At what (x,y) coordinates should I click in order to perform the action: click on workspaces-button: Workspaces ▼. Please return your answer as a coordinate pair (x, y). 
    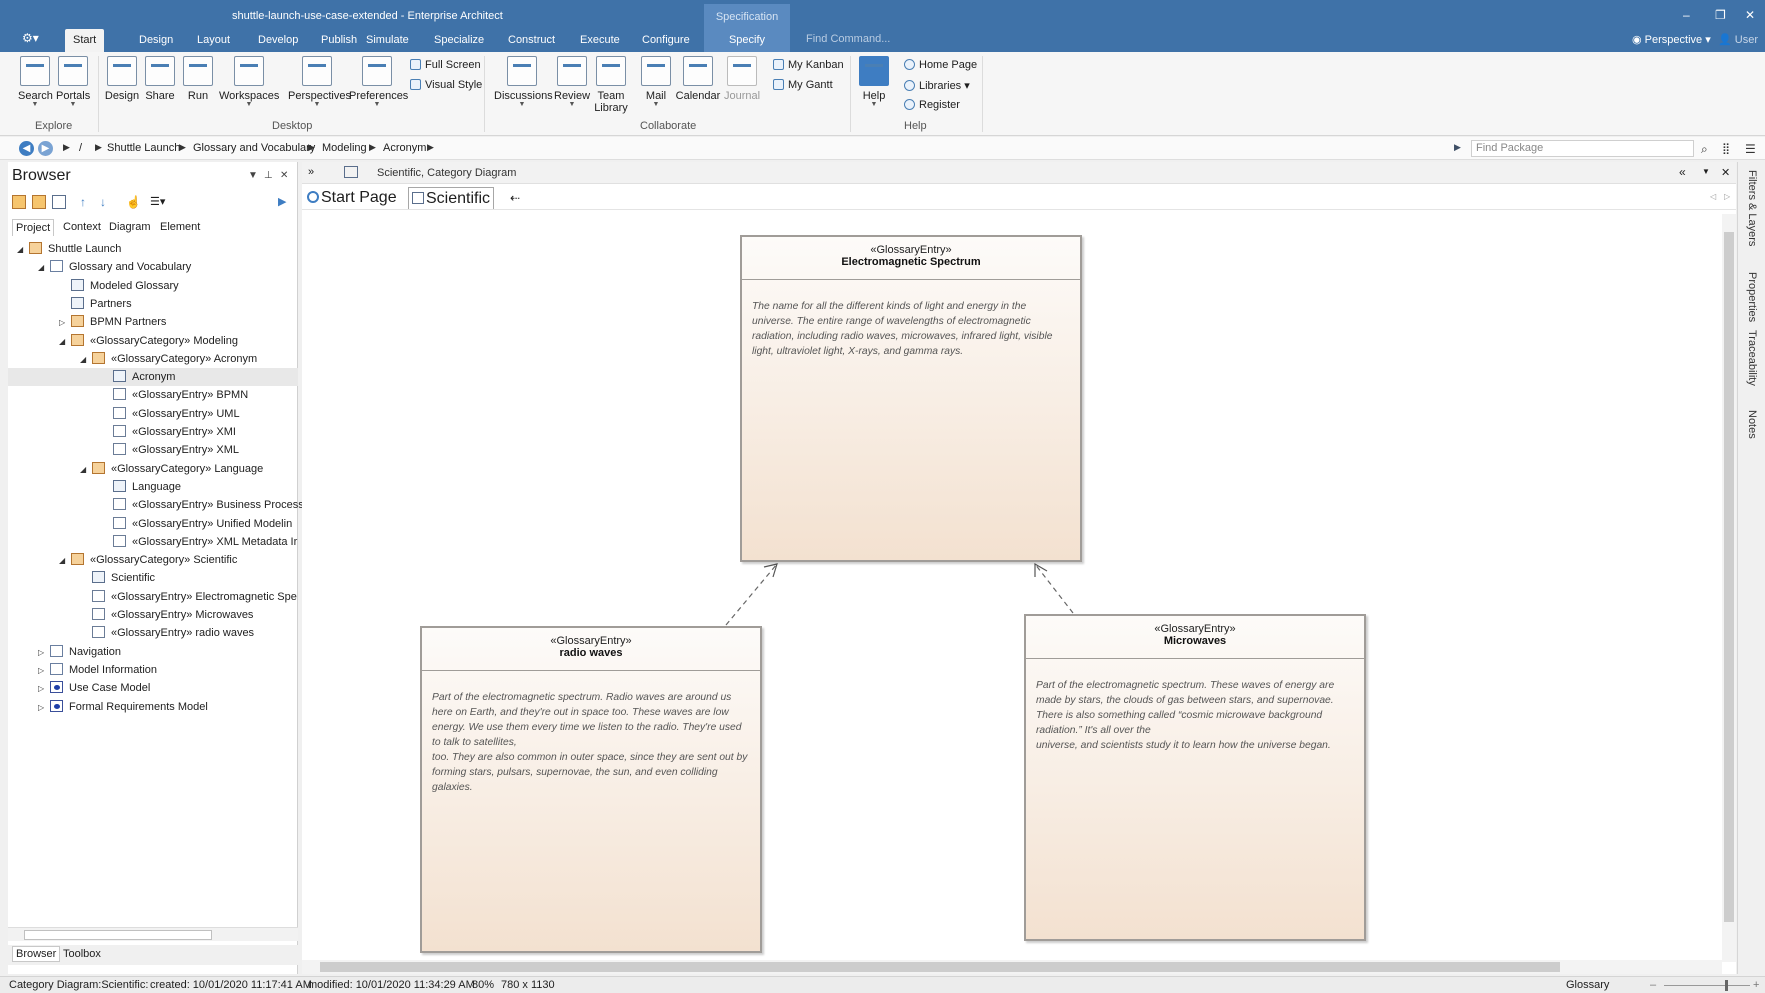
    Looking at the image, I should click on (249, 82).